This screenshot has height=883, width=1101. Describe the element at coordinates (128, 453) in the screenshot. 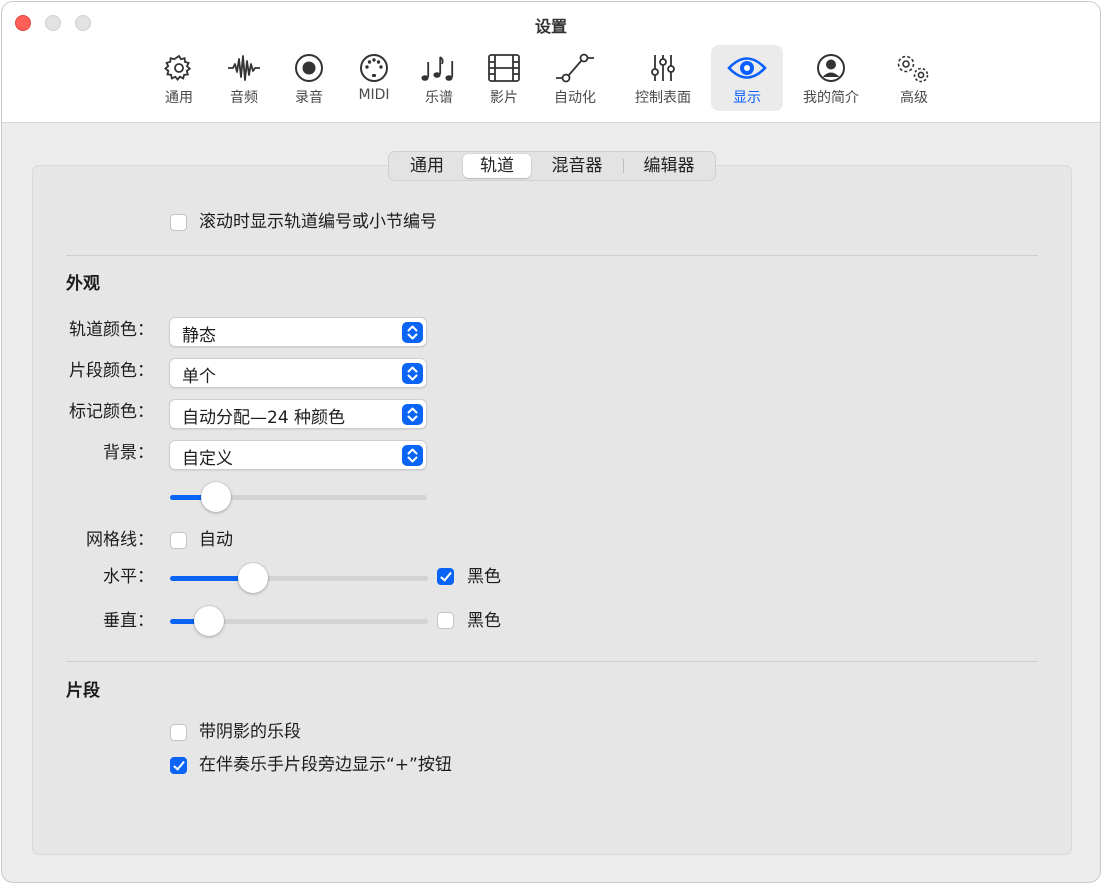

I see `background-label: 背景：` at that location.